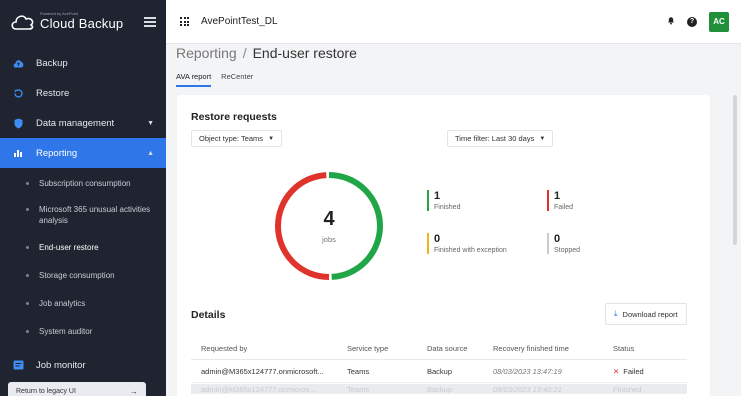 The image size is (741, 396). I want to click on sidebar-item-label: Restore, so click(53, 93).